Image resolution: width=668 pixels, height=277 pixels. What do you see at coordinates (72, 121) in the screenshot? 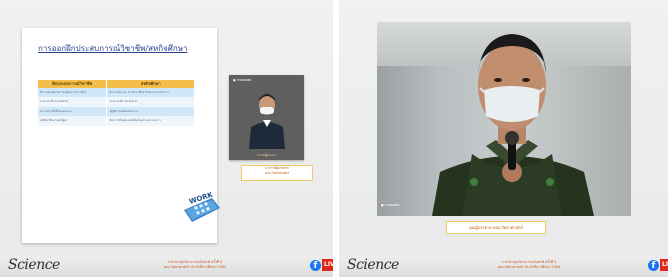
I see `table-cell: นักศึกษาฝึกตามหลักสูตร` at bounding box center [72, 121].